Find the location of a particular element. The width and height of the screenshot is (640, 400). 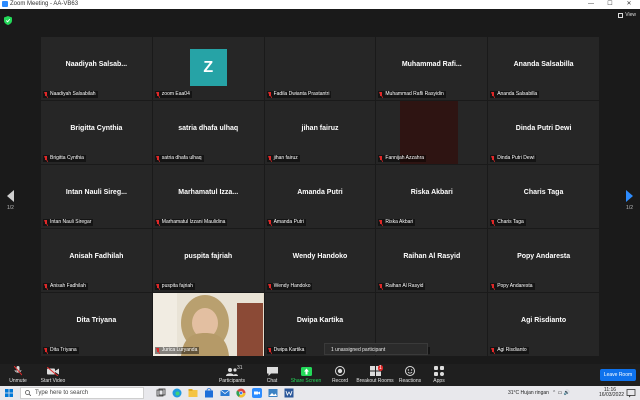

participant-tile: Agi Risdianto Agi Risdianto is located at coordinates (543, 324).